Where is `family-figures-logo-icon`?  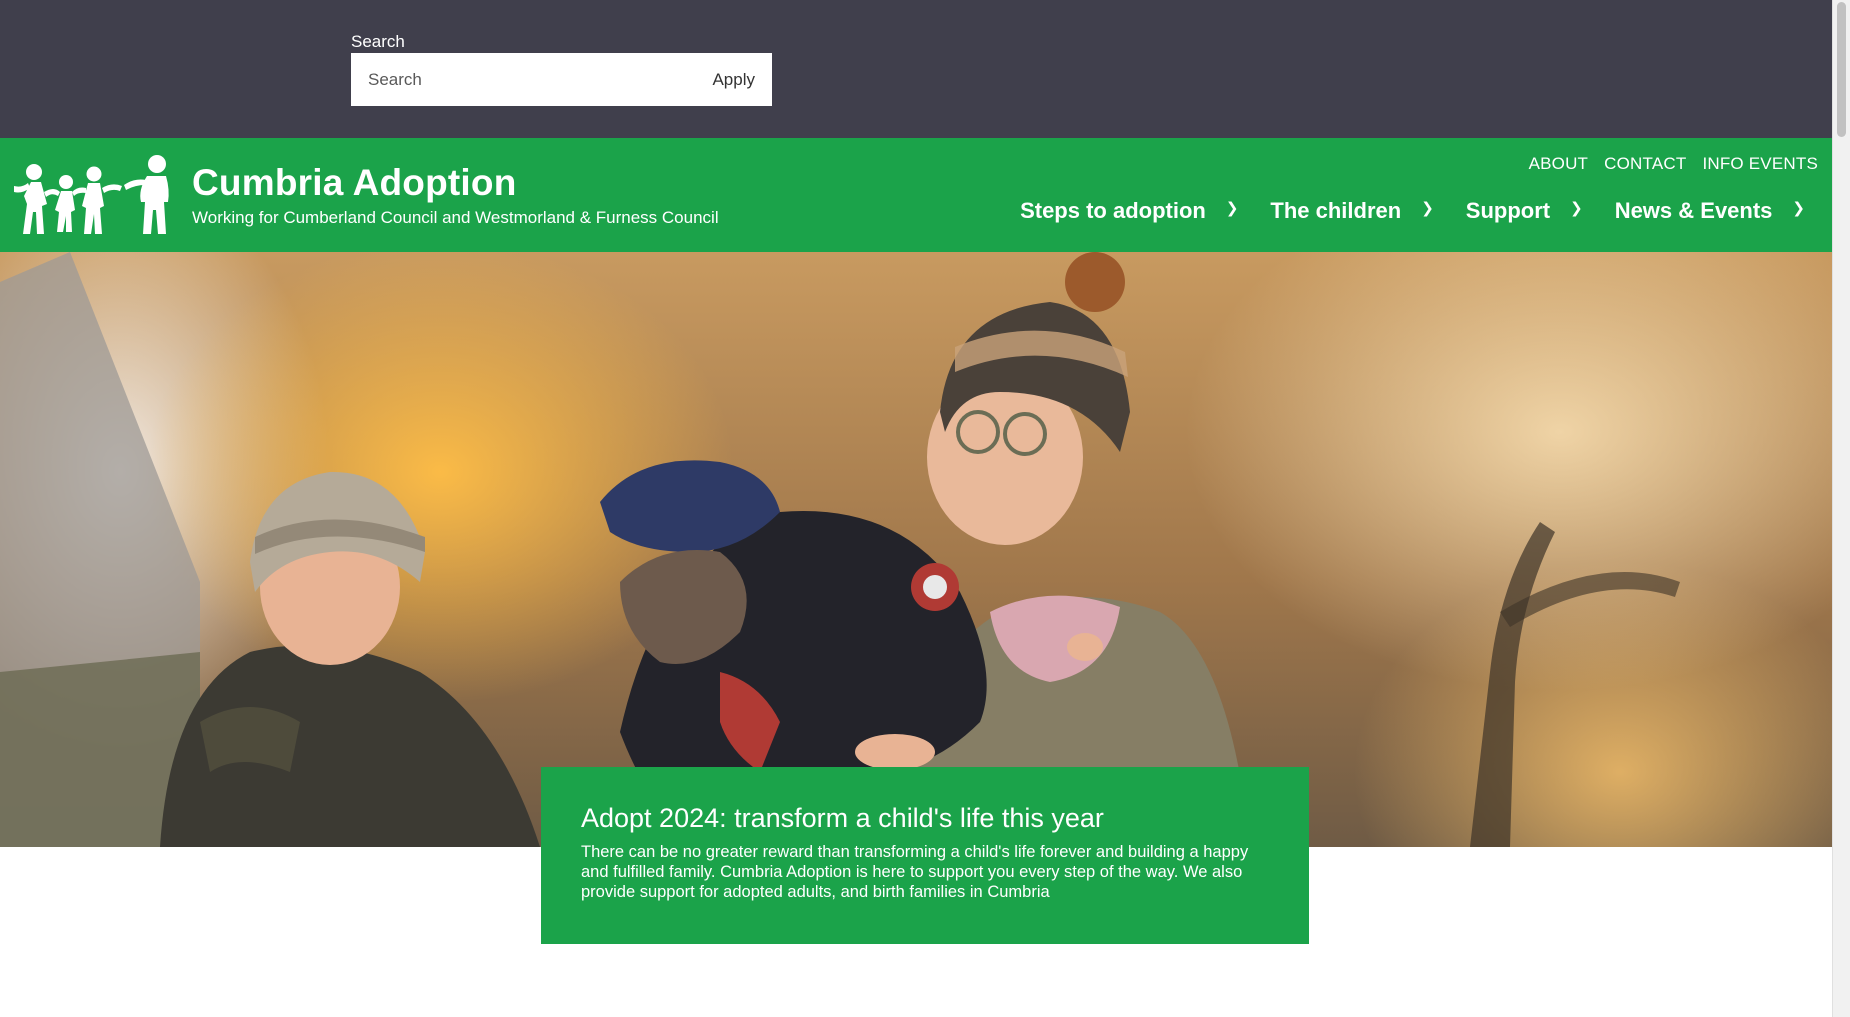
family-figures-logo-icon is located at coordinates (96, 195).